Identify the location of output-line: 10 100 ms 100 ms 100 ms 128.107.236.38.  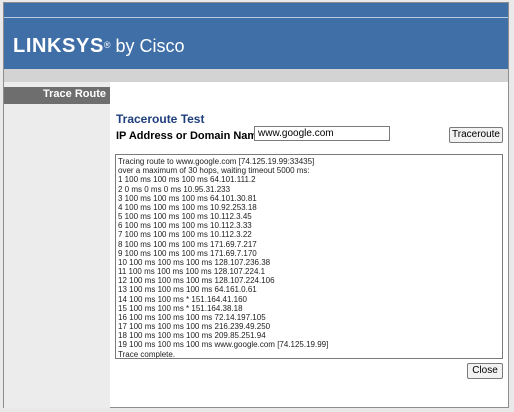
(194, 262).